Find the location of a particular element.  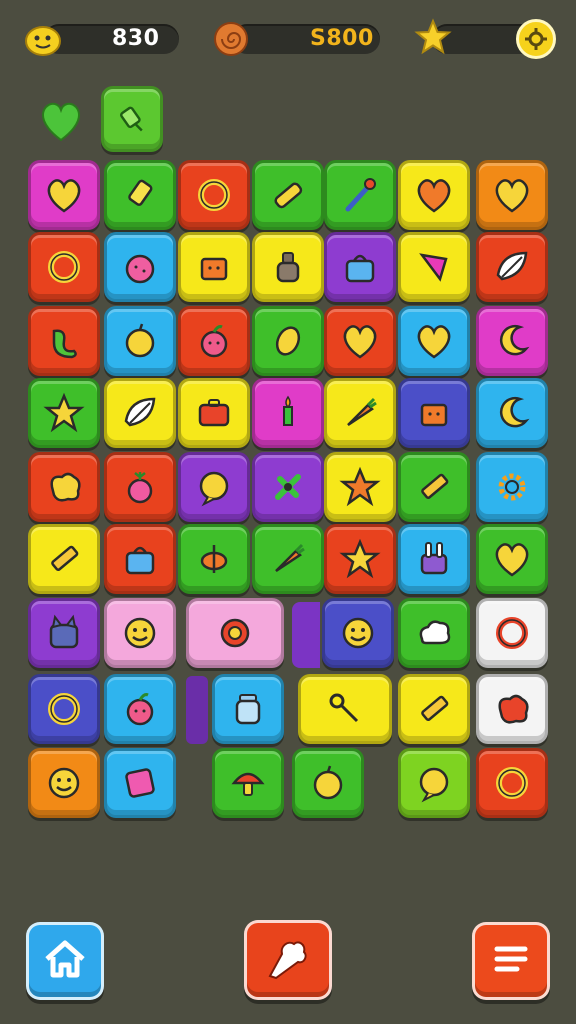

ring-icon is located at coordinates (64, 267).